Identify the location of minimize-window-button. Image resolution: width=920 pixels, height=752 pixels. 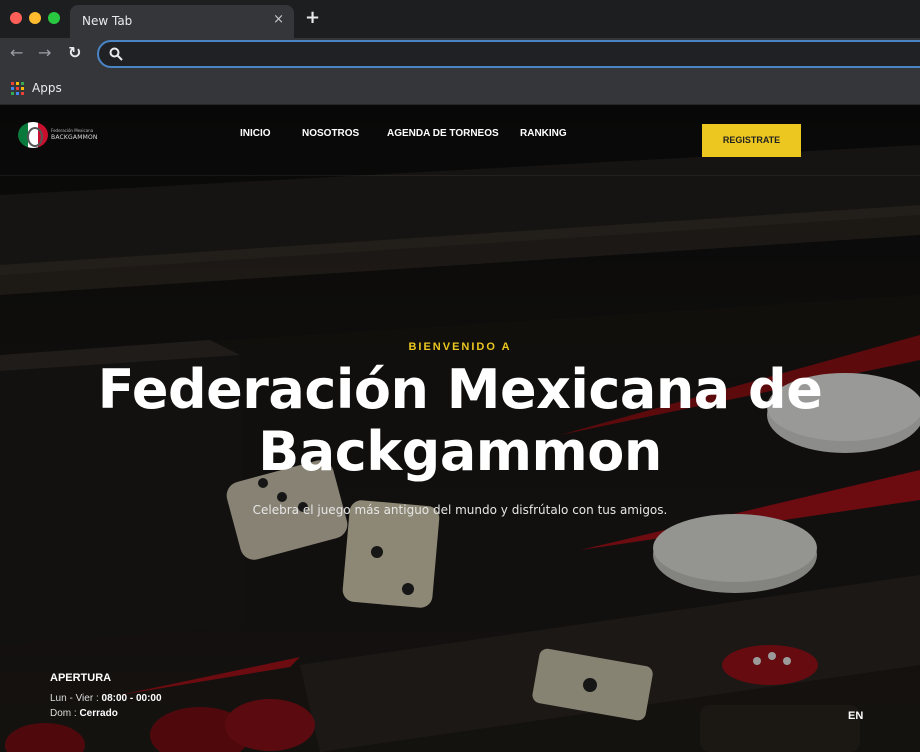
(35, 18).